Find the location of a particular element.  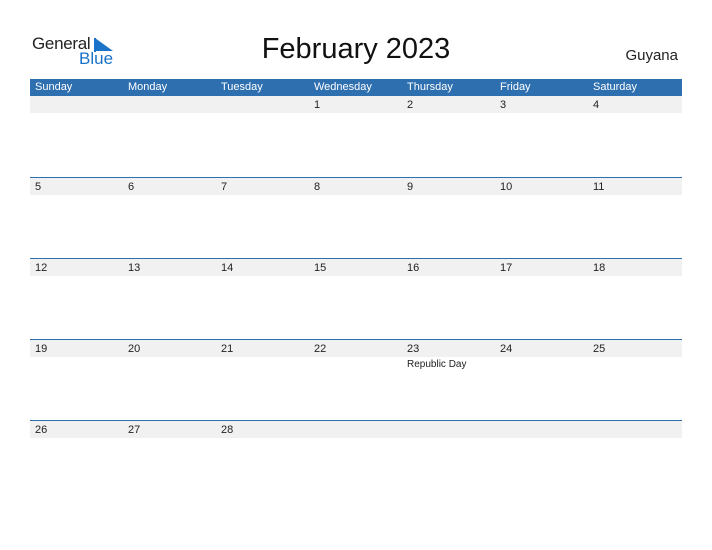

day-cell: 19 is located at coordinates (76, 380).